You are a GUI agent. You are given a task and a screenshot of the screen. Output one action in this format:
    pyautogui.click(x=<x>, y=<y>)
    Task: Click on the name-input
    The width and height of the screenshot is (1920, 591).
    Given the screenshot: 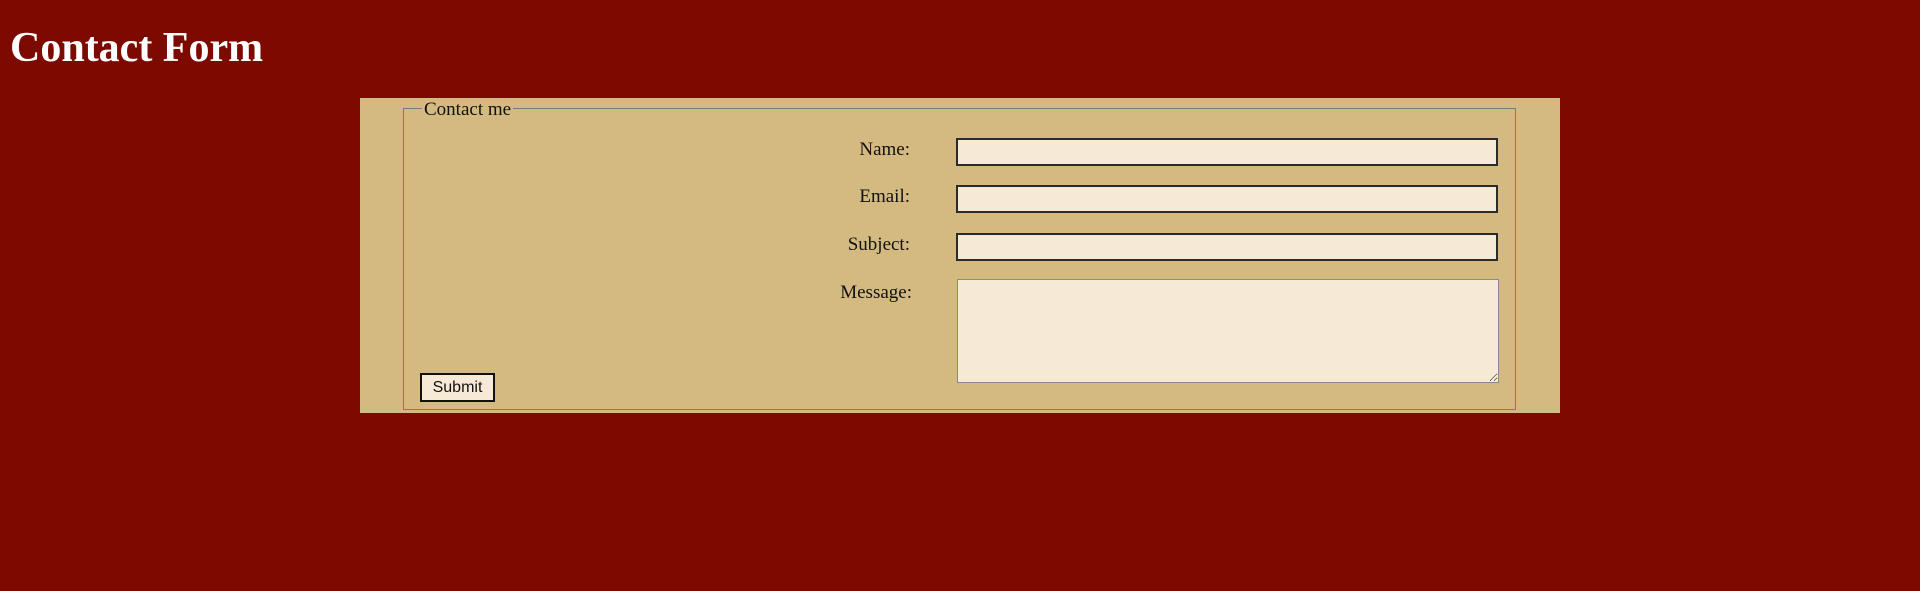 What is the action you would take?
    pyautogui.click(x=1227, y=152)
    